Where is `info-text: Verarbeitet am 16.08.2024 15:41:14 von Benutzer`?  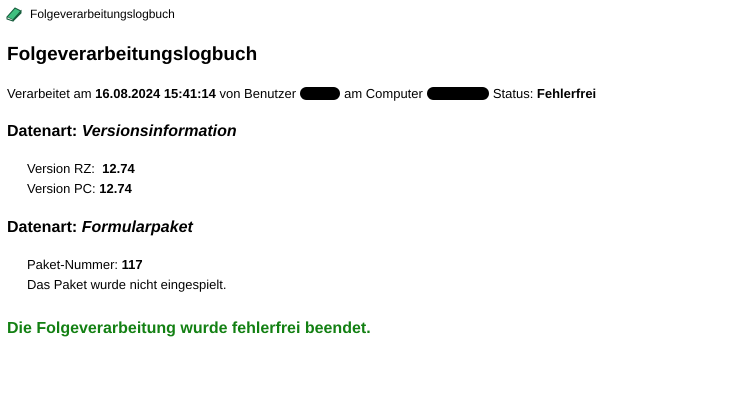
info-text: Verarbeitet am 16.08.2024 15:41:14 von Benutzer is located at coordinates (151, 93).